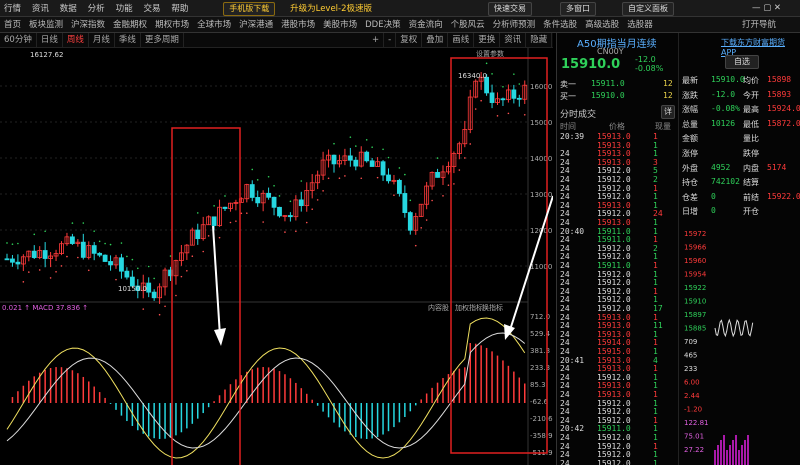 The image size is (800, 465). What do you see at coordinates (435, 40) in the screenshot?
I see `chart-tool-3: 叠加` at bounding box center [435, 40].